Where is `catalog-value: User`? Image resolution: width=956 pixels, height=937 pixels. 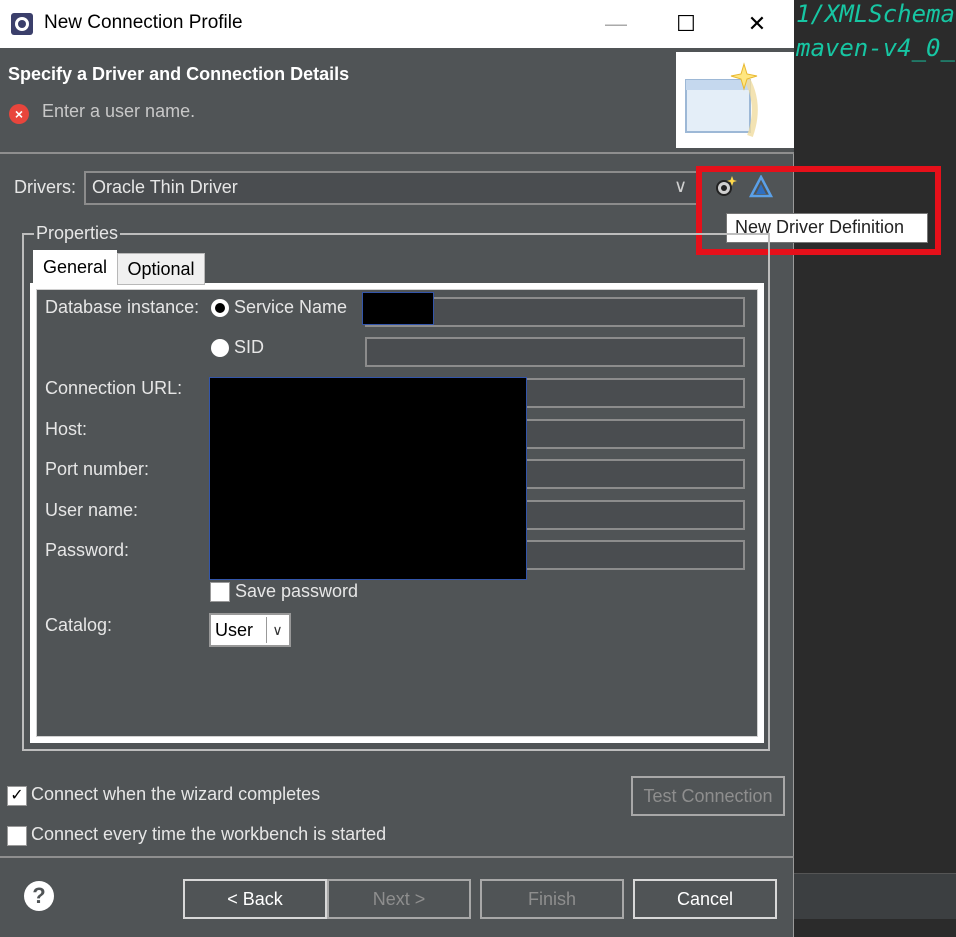
catalog-value: User is located at coordinates (234, 630).